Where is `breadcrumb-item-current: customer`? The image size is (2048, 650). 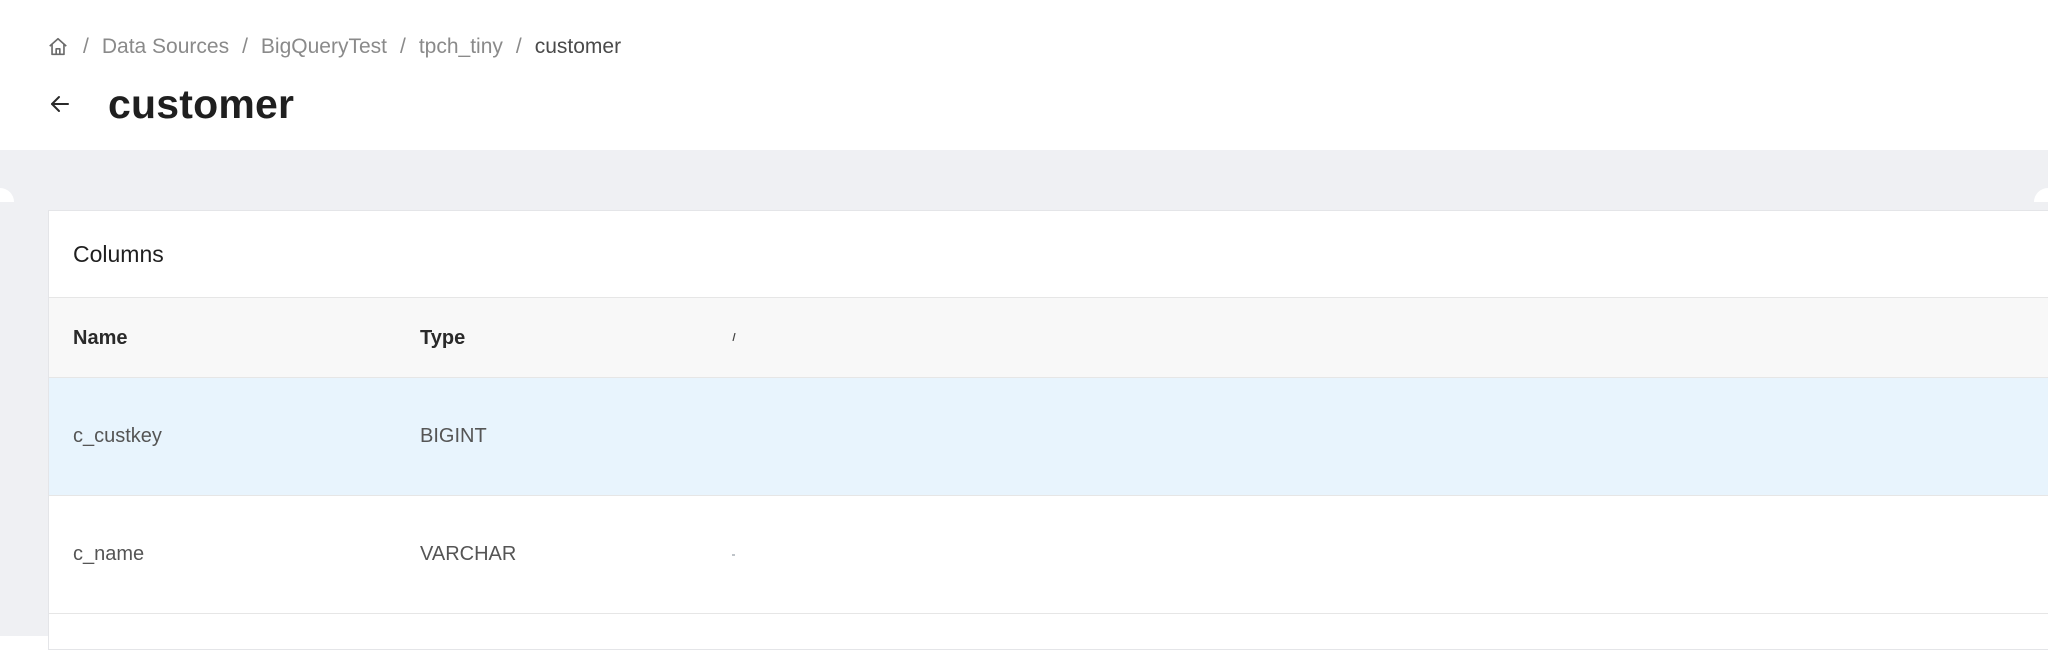
breadcrumb-item-current: customer is located at coordinates (578, 46).